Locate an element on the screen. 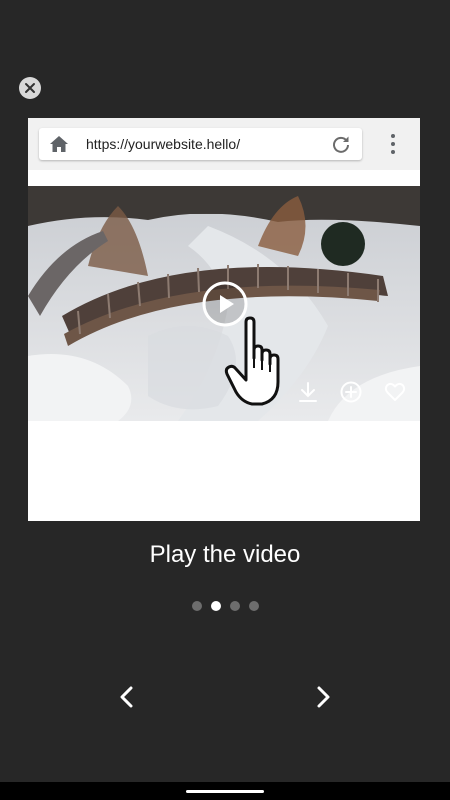  close-button is located at coordinates (30, 88).